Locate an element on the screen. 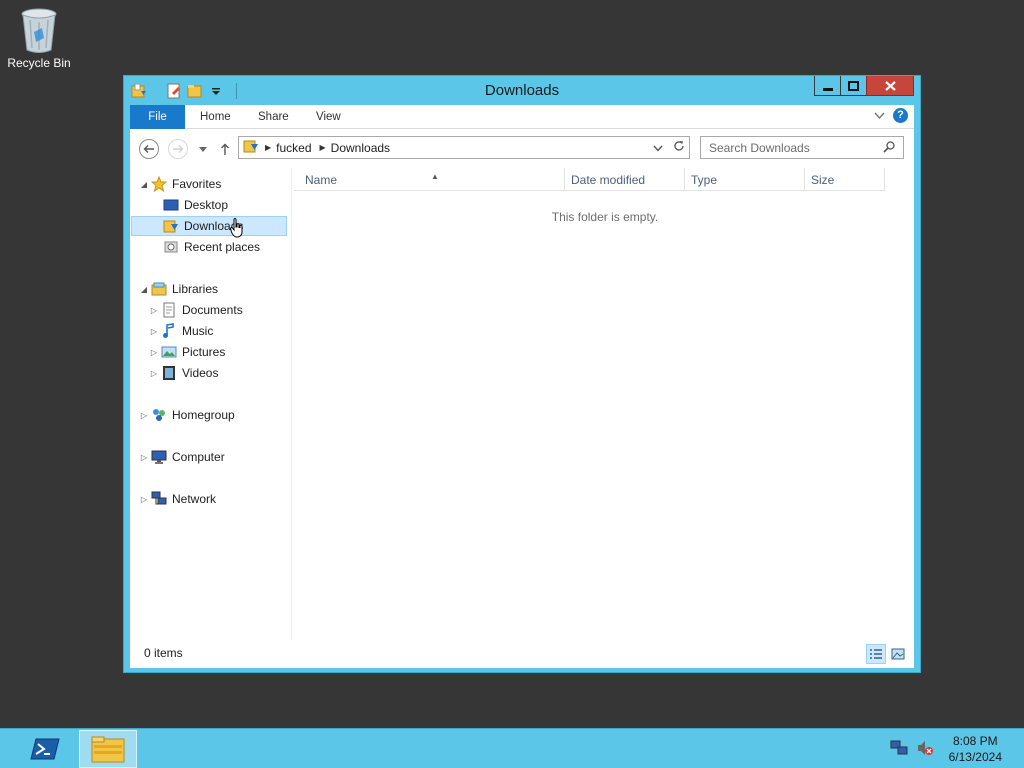 The image size is (1024, 768). expand-ribbon-icon is located at coordinates (879, 116).